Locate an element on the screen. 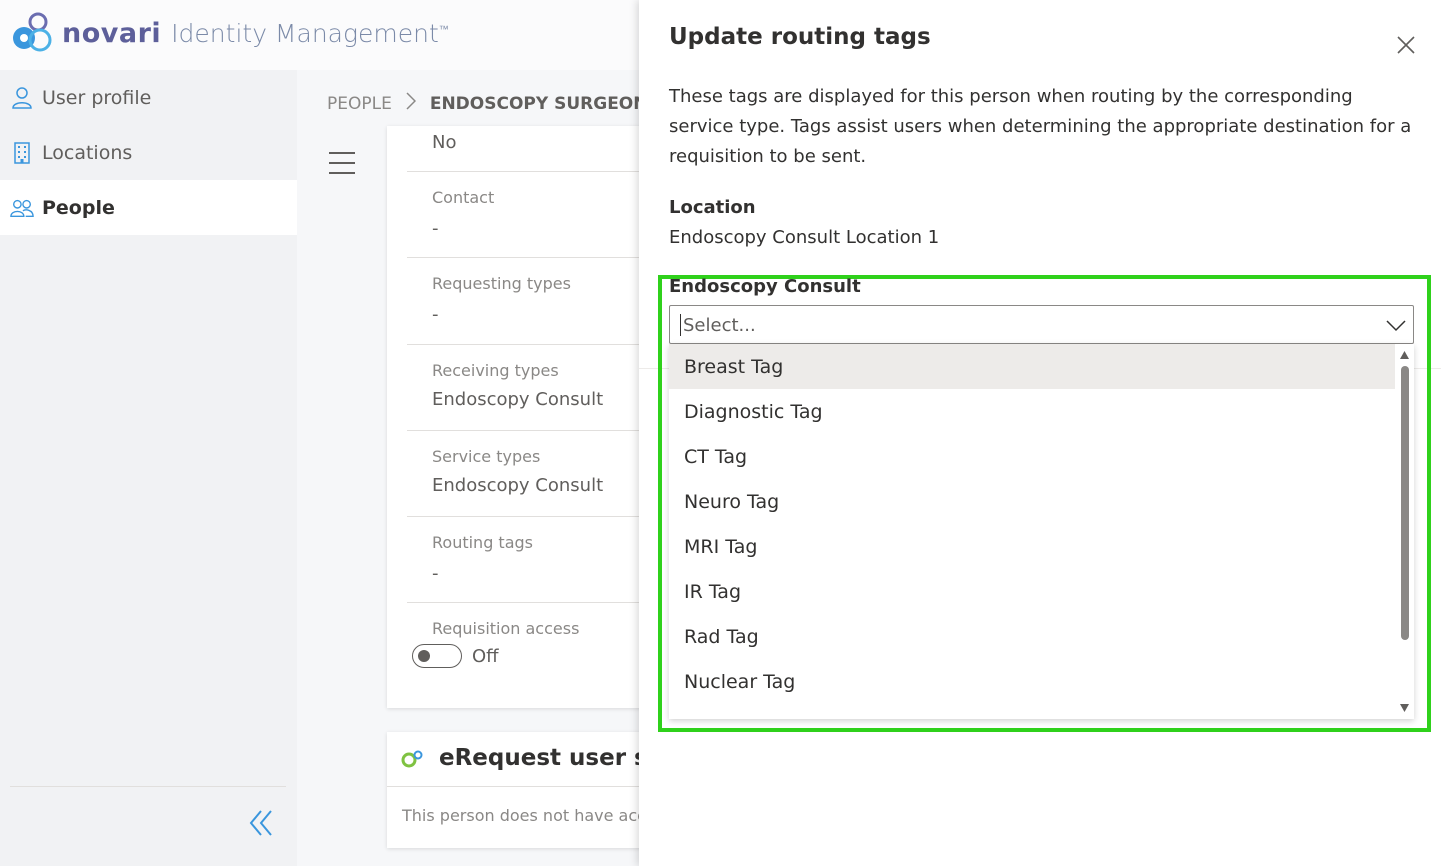 This screenshot has height=866, width=1441. dropdown-scrollbar is located at coordinates (1404, 531).